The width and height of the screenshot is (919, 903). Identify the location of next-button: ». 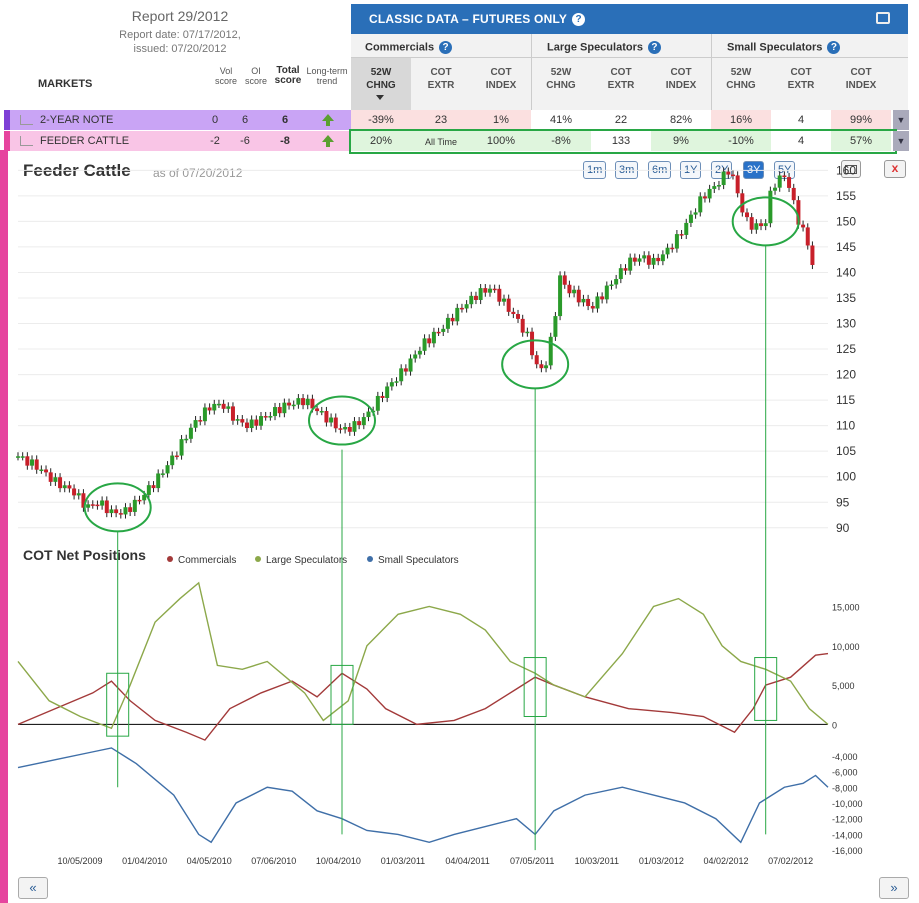
(894, 888).